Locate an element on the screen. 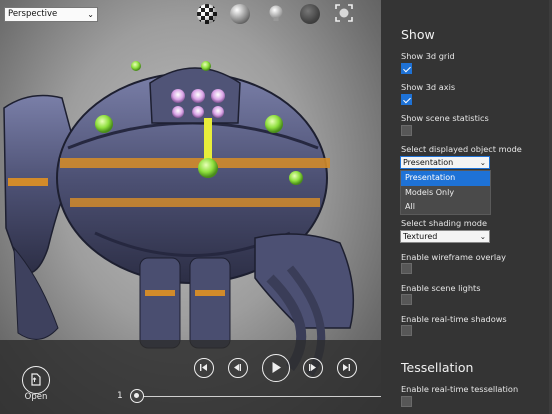  play-icon is located at coordinates (276, 367).